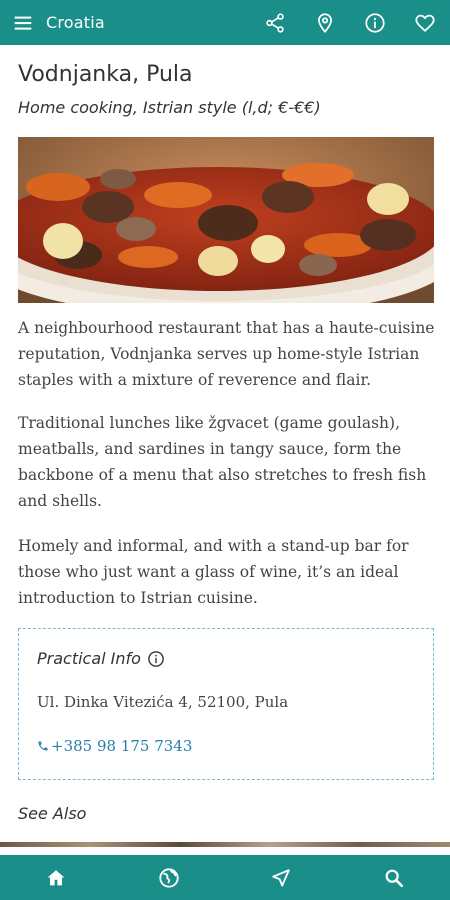 The width and height of the screenshot is (450, 900). I want to click on favorite-button, so click(425, 22).